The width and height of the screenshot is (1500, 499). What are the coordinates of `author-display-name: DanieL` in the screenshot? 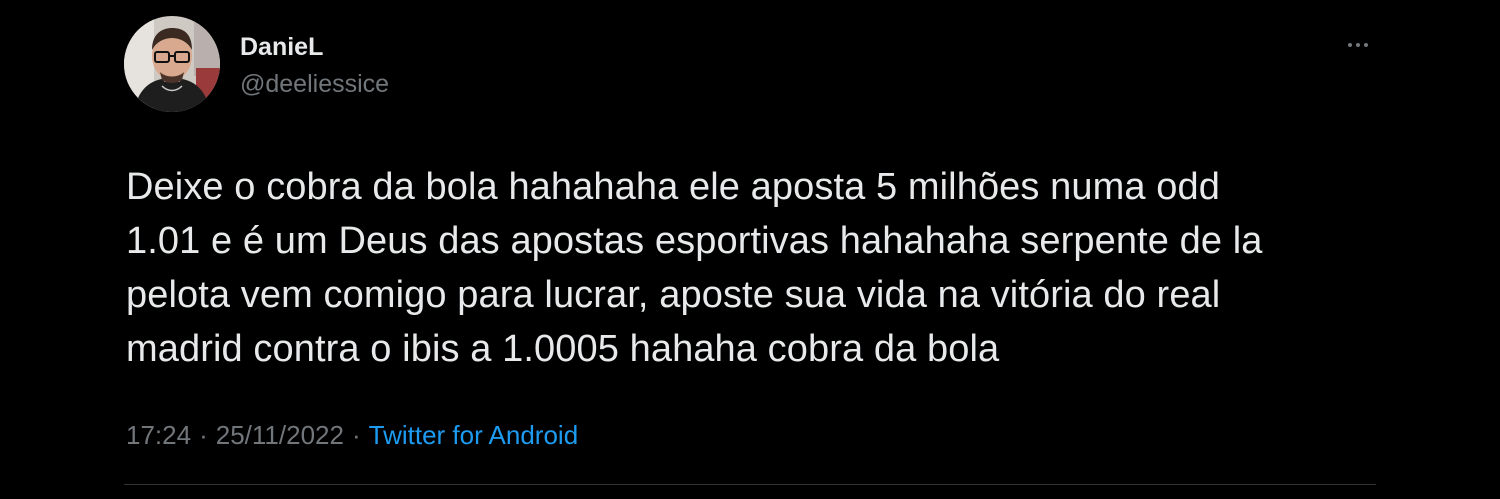 It's located at (281, 47).